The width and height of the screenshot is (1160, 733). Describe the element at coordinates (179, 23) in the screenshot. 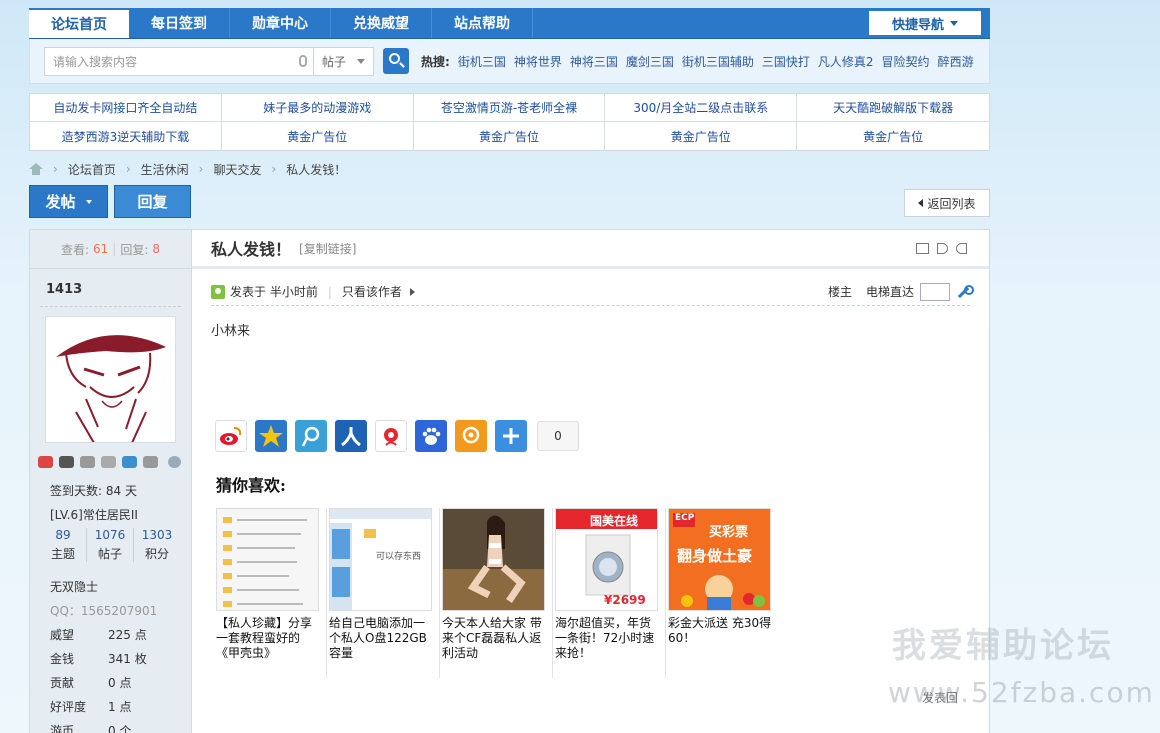

I see `tab-daily-signin: 每日签到` at that location.